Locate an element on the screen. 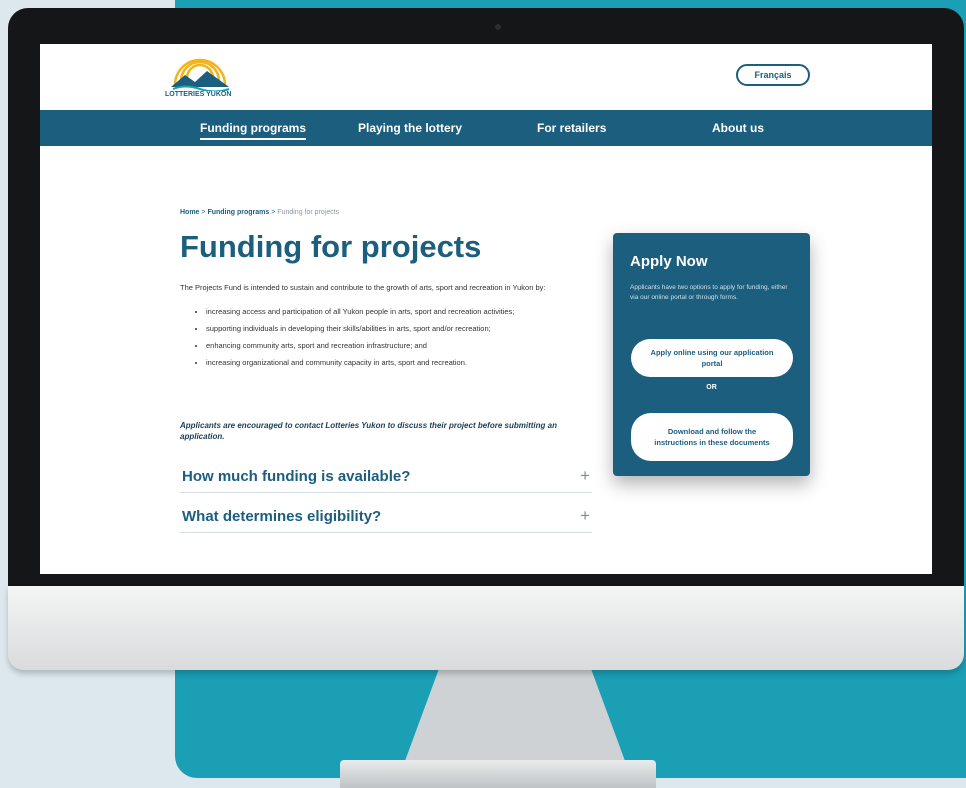 Image resolution: width=966 pixels, height=788 pixels. nav-item-funding-programs: Funding programs is located at coordinates (253, 130).